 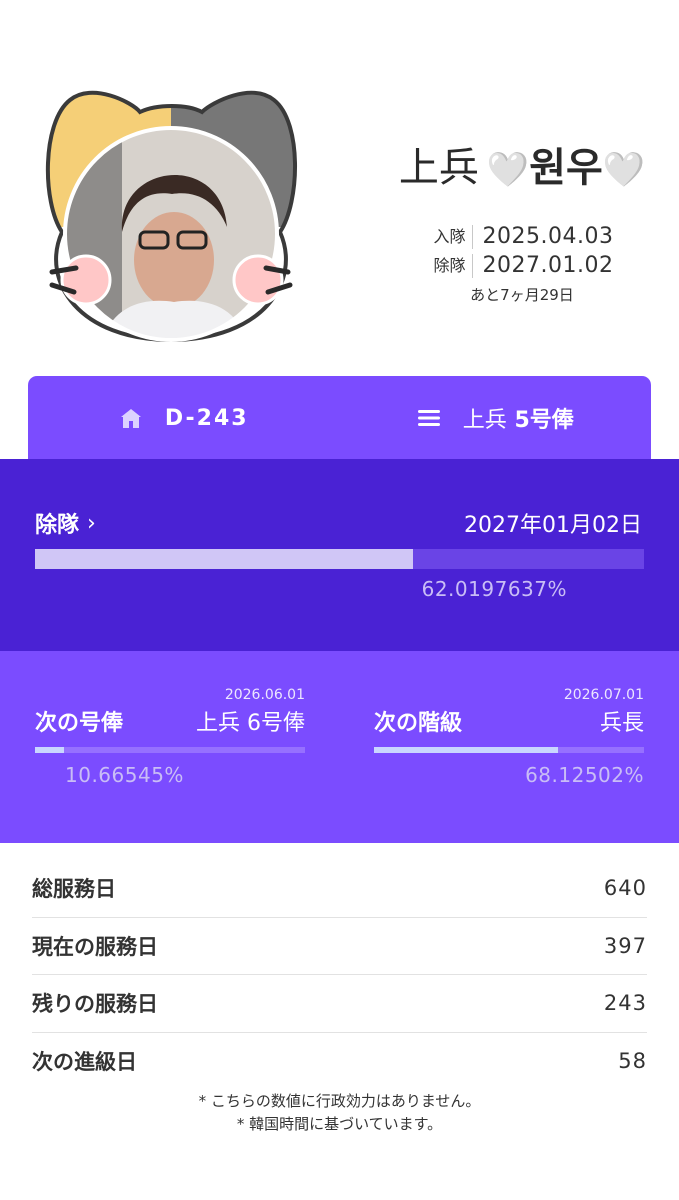 I want to click on discharge-title: 除隊, so click(x=57, y=525).